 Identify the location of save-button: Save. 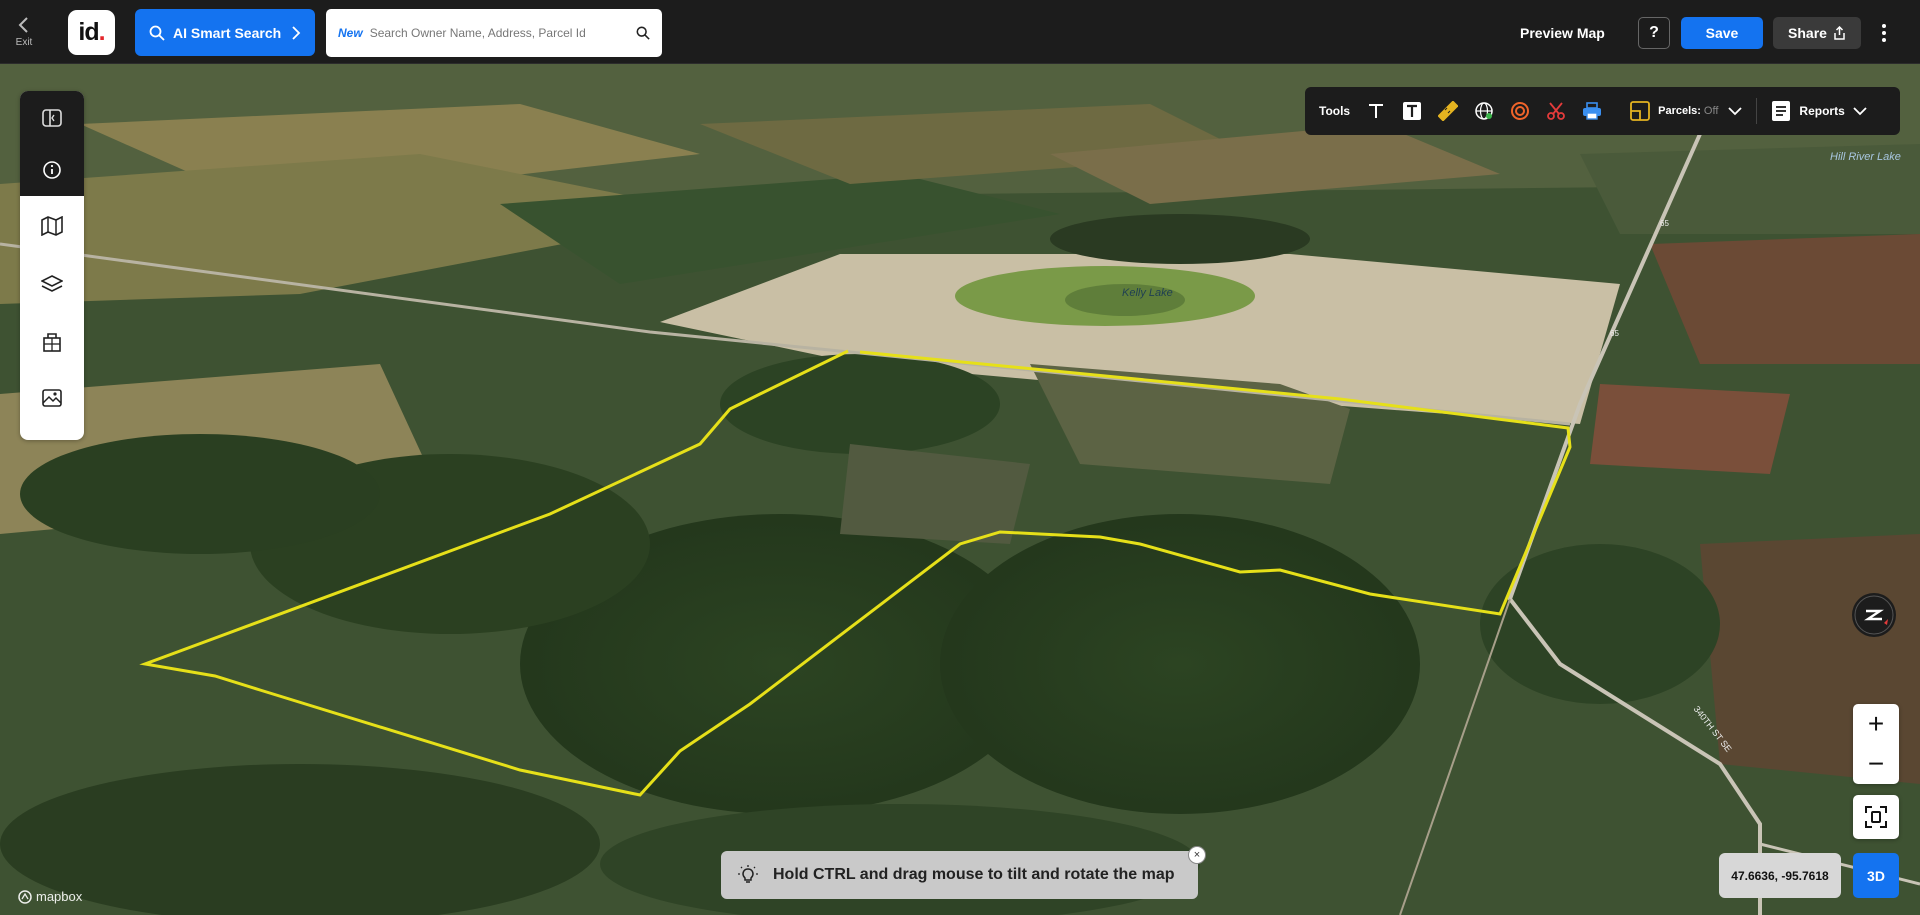
(1722, 33).